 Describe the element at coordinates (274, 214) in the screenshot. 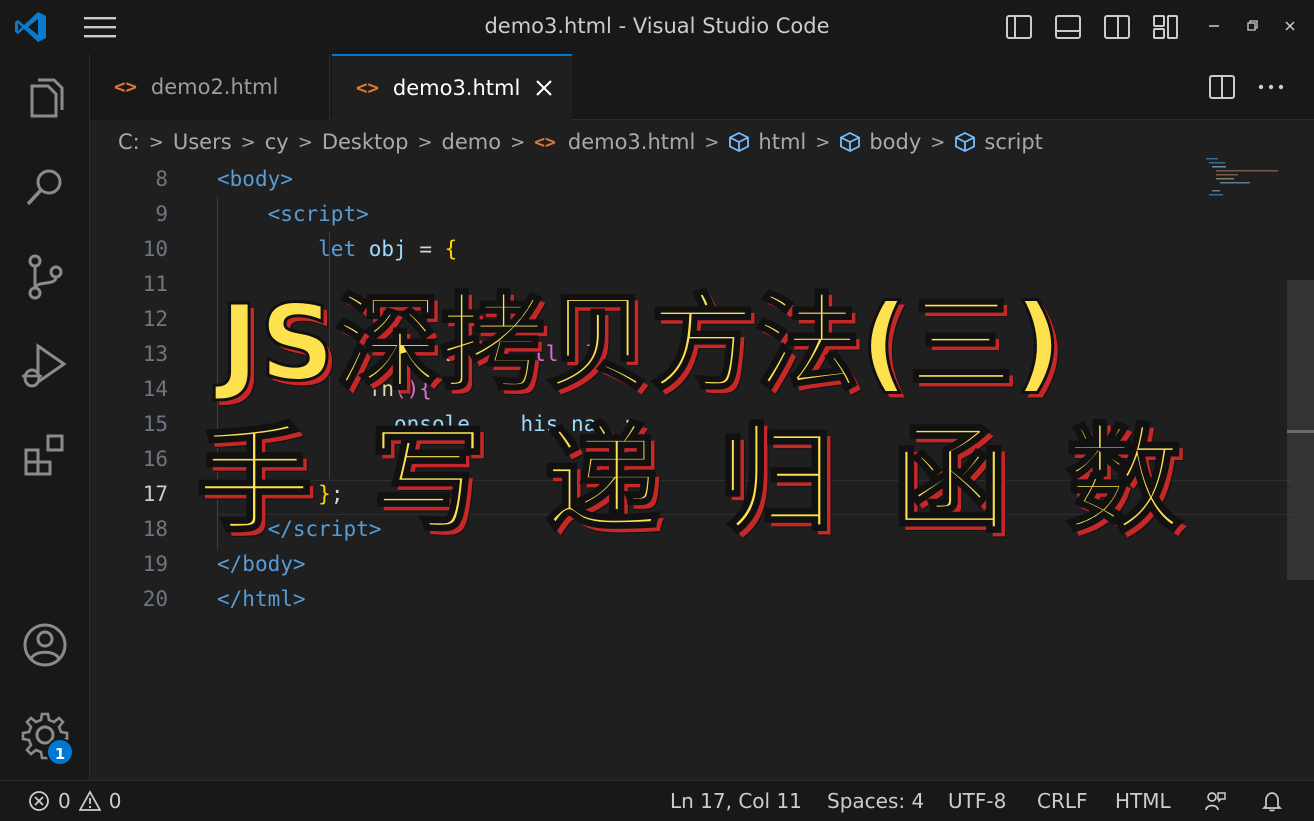

I see `code-token: <` at that location.